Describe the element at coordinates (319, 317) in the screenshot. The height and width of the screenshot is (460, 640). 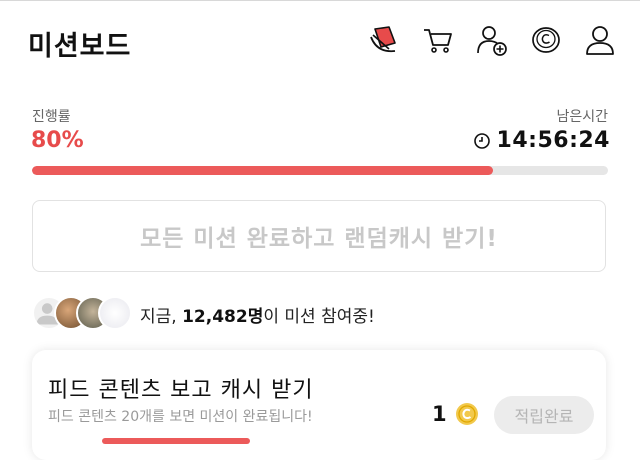
I see `participants-suffix: 이 미션 참여중!` at that location.